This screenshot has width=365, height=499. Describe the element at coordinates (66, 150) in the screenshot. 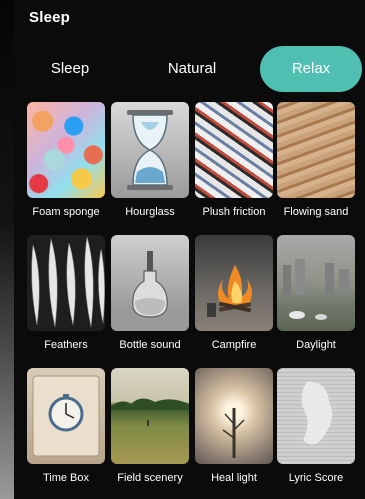

I see `foam-sponge-thumbnail` at that location.